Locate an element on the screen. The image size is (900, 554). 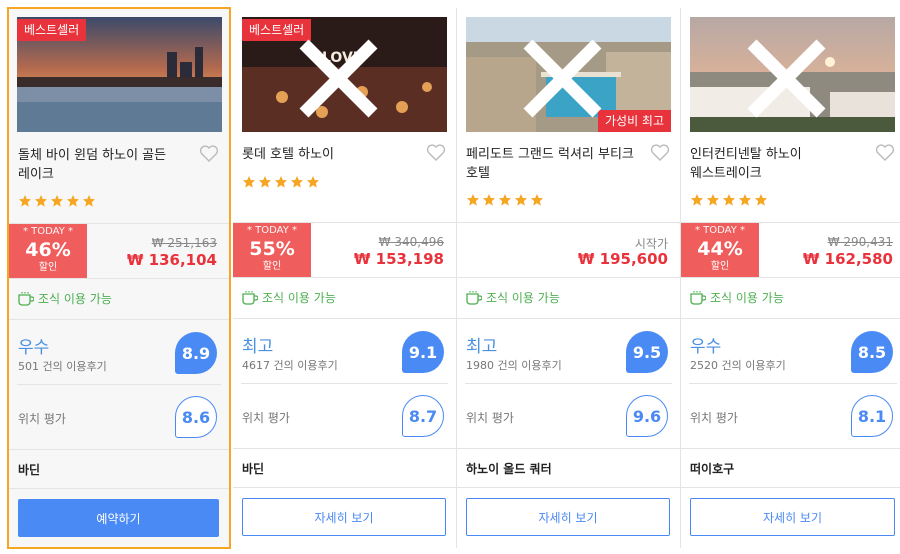
review-score-badge: 9.1 is located at coordinates (423, 352).